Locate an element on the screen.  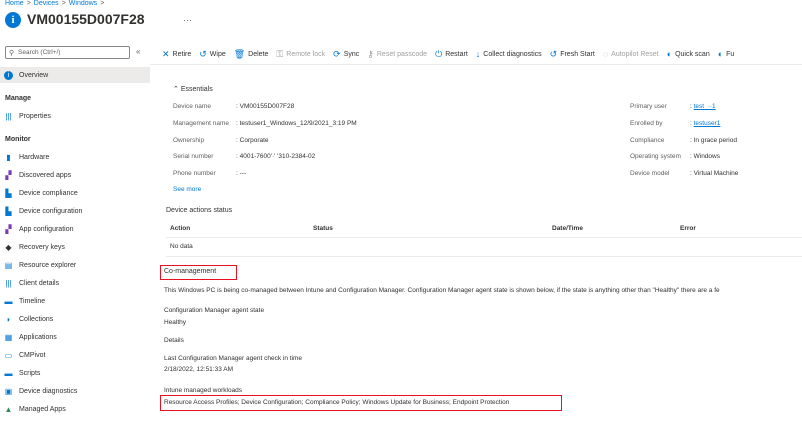
essentials-value: : Corporate is located at coordinates (252, 140).